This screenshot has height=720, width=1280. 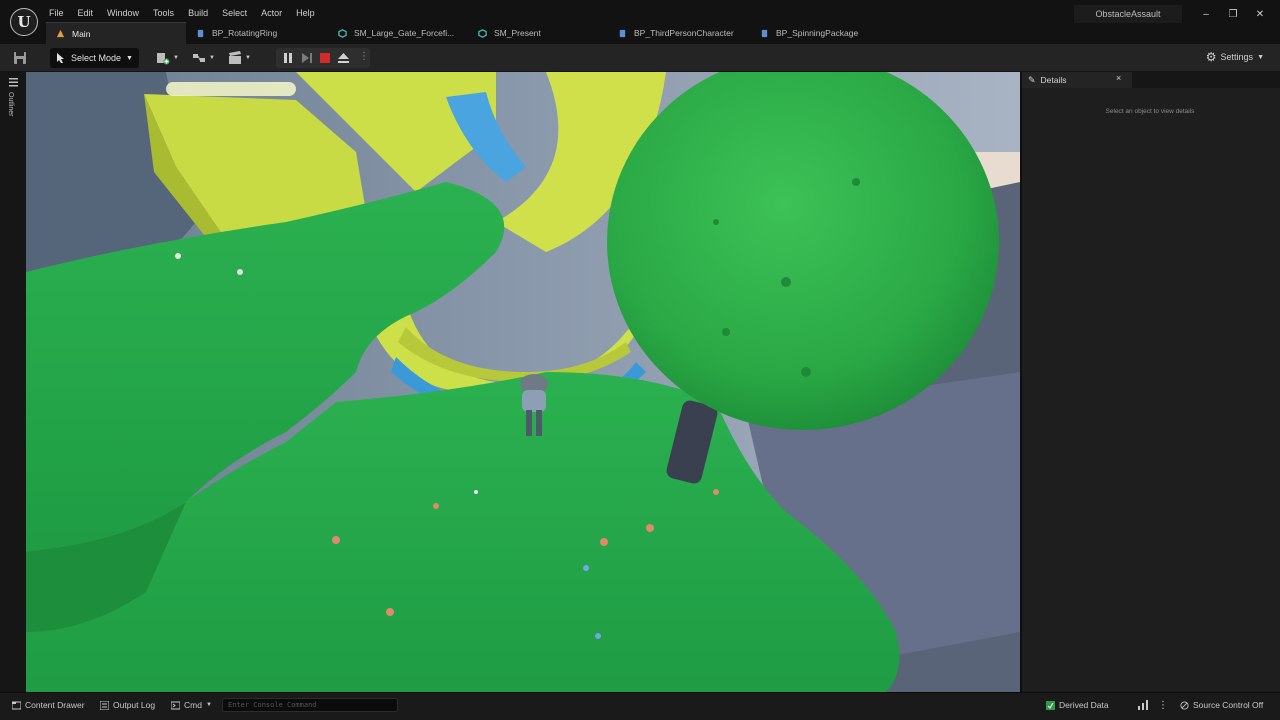 What do you see at coordinates (1233, 15) in the screenshot?
I see `restore-icon: ❐` at bounding box center [1233, 15].